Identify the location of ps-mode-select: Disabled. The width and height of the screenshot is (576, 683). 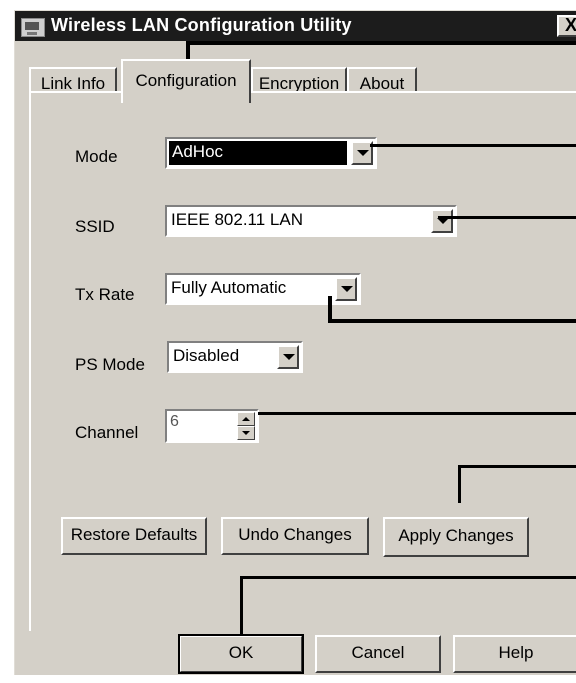
(235, 357).